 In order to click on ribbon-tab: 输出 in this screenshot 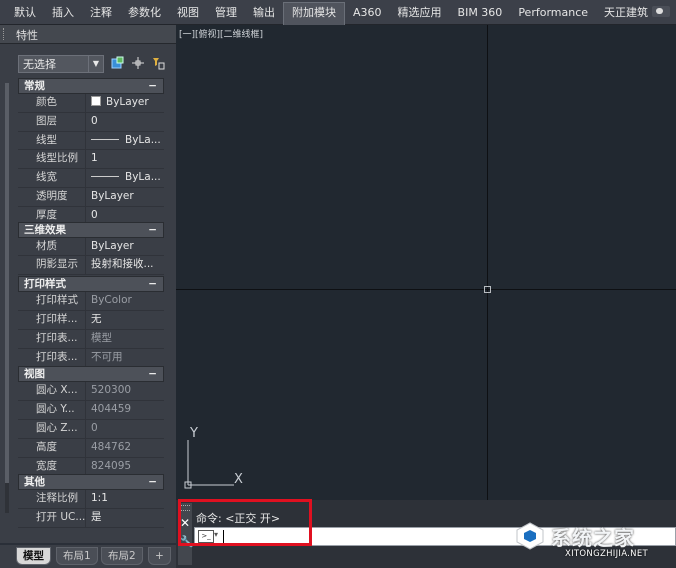, I will do `click(264, 13)`.